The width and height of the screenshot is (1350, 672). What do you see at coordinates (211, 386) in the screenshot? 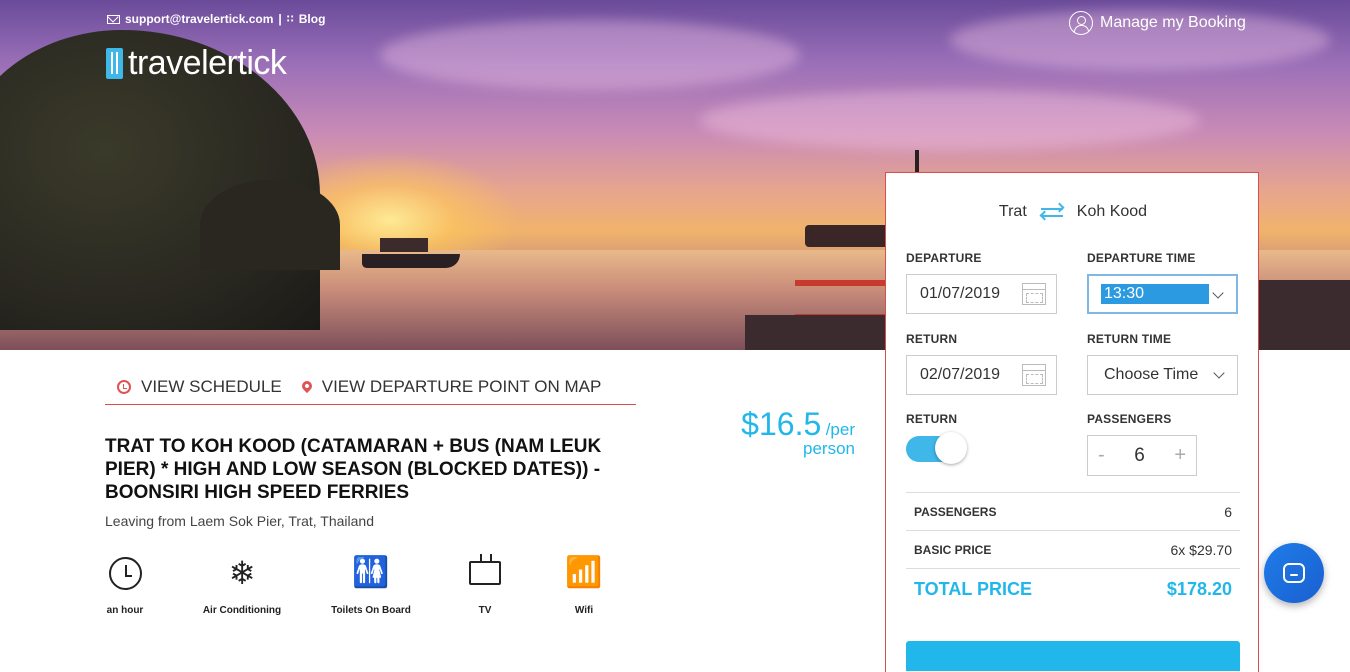
I see `tab-label: VIEW SCHEDULE` at bounding box center [211, 386].